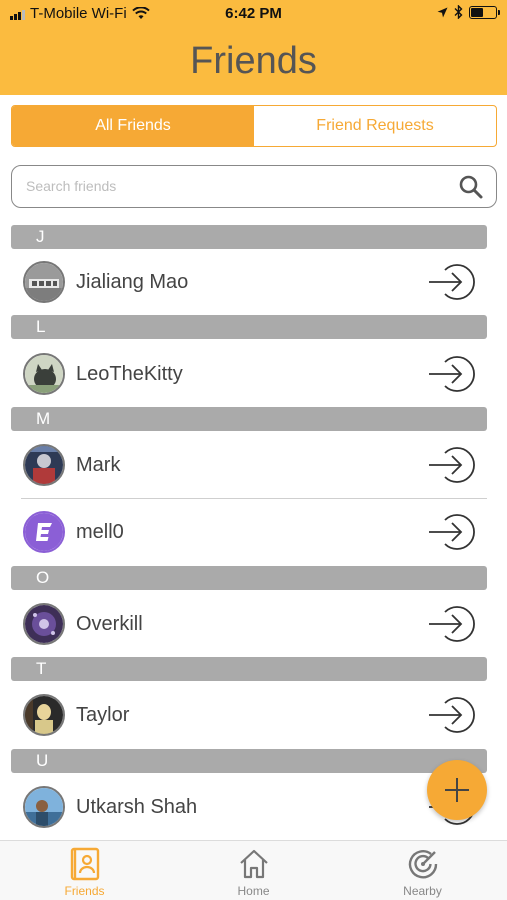  Describe the element at coordinates (249, 282) in the screenshot. I see `friend-row: Jialiang Mao` at that location.